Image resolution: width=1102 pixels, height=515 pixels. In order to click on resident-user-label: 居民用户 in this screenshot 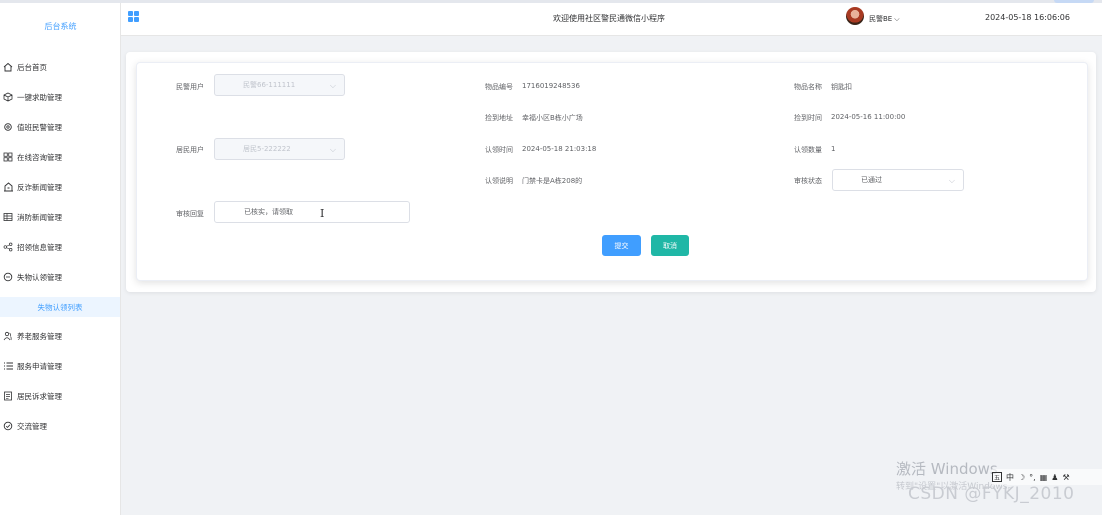, I will do `click(190, 150)`.